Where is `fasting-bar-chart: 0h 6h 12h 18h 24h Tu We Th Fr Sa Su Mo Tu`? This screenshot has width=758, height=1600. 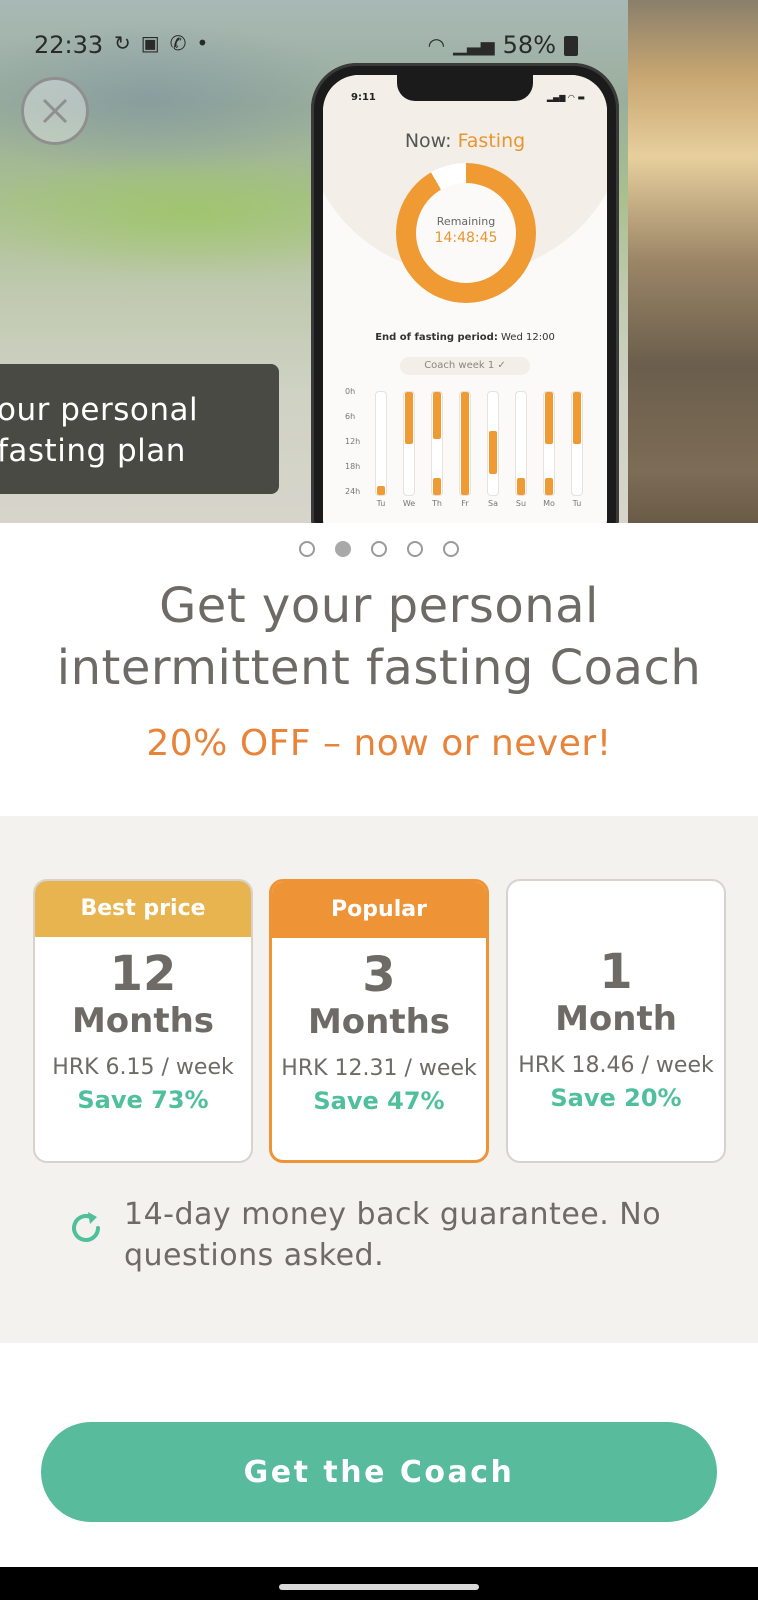 fasting-bar-chart: 0h 6h 12h 18h 24h Tu We Th Fr Sa Su Mo Tu is located at coordinates (468, 448).